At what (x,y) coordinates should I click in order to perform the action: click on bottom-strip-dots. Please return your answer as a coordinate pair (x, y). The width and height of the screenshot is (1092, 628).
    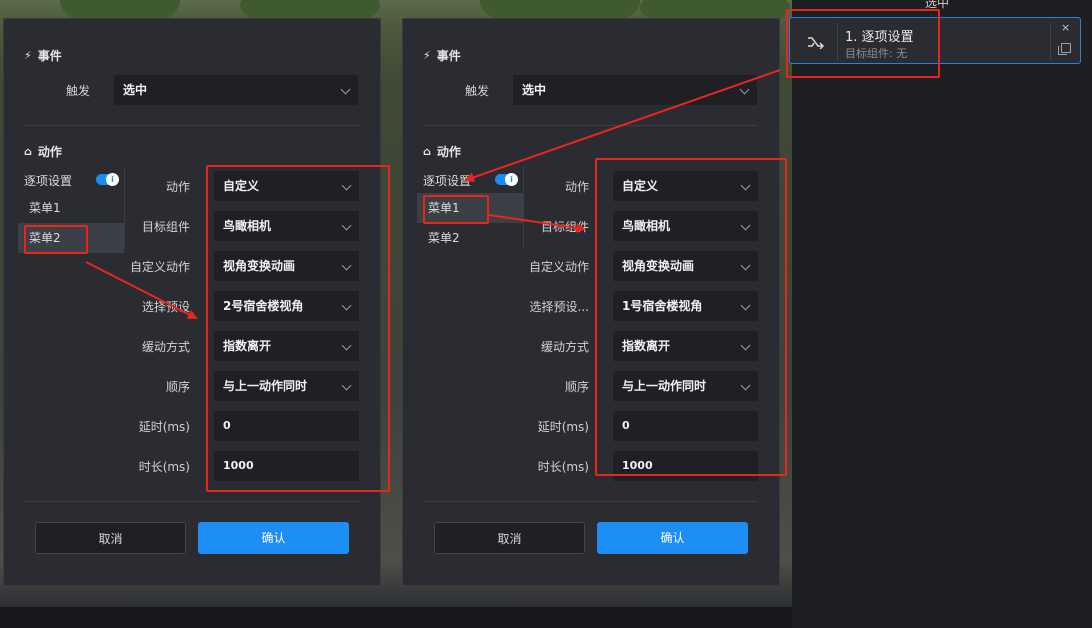
    Looking at the image, I should click on (396, 619).